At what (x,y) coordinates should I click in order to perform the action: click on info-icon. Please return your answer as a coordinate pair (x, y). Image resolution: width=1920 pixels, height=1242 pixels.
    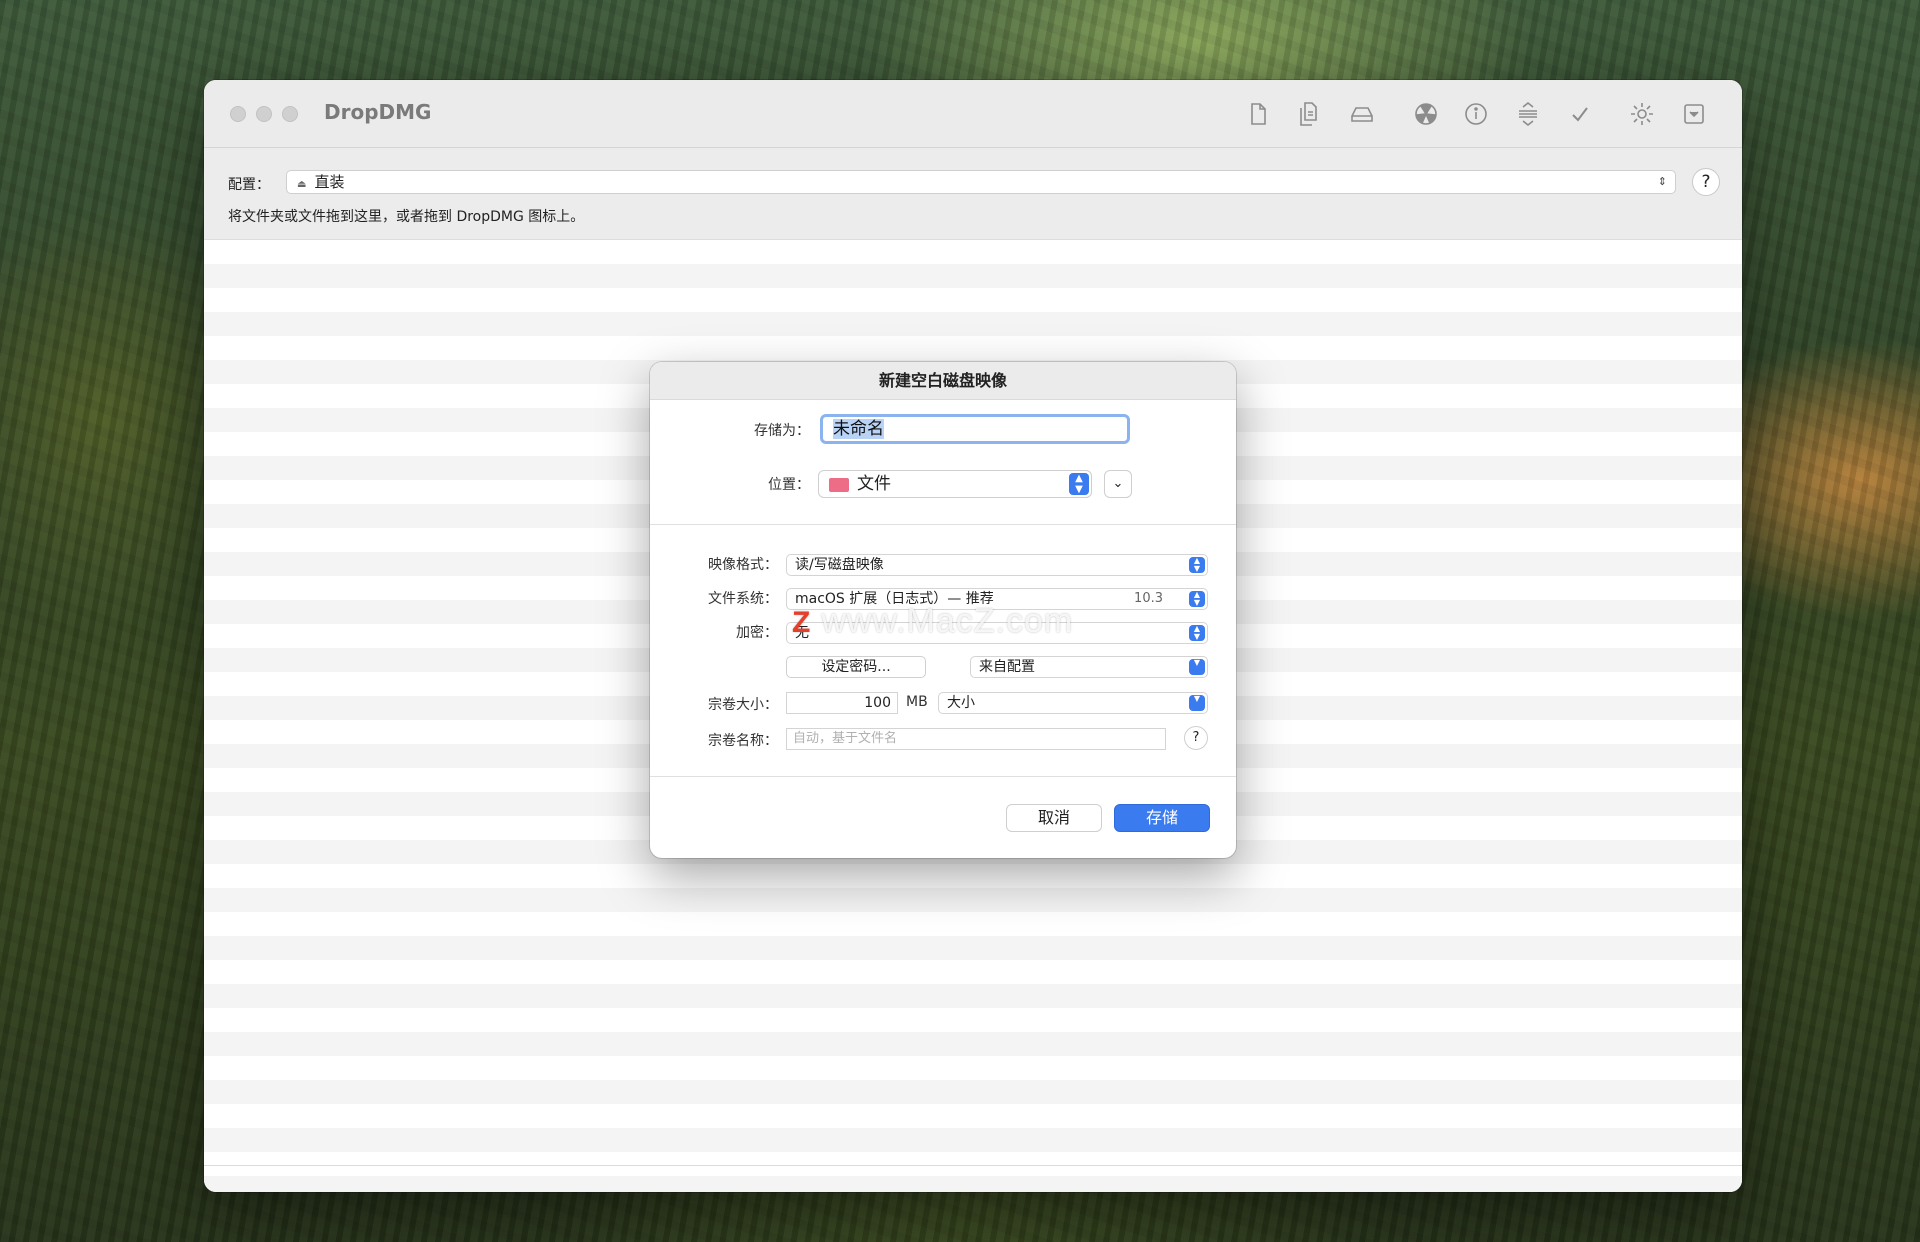
    Looking at the image, I should click on (1476, 114).